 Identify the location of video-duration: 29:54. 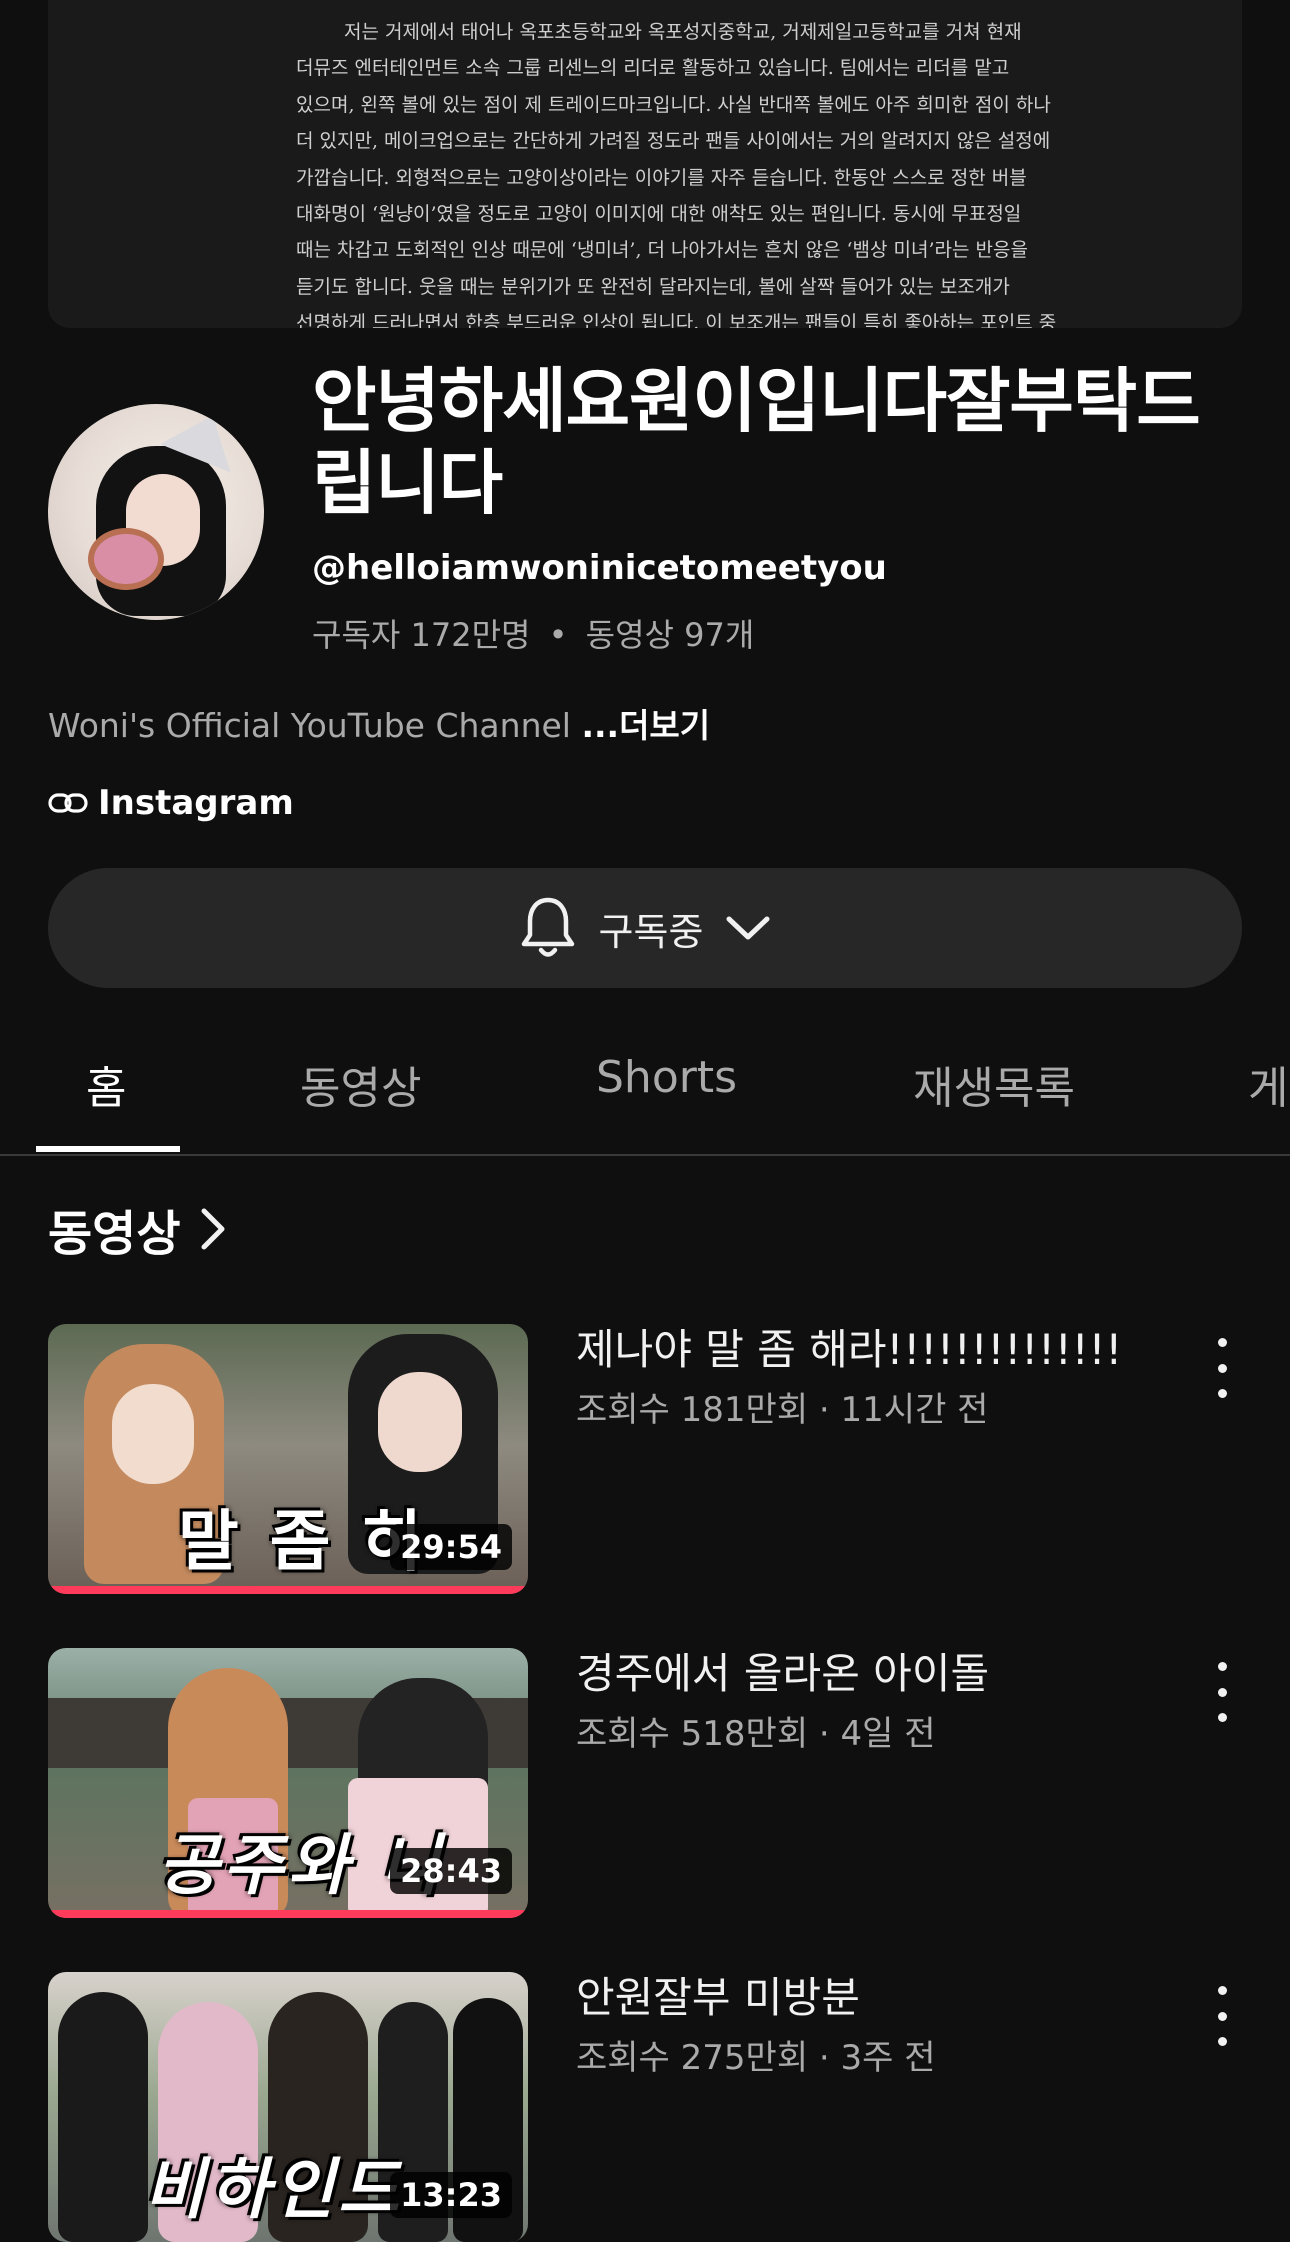
(451, 1547).